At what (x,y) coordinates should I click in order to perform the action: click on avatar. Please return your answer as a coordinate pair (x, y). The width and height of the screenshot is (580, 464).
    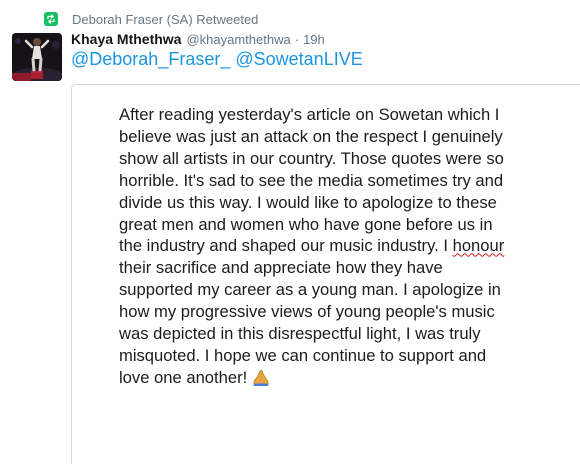
    Looking at the image, I should click on (37, 57).